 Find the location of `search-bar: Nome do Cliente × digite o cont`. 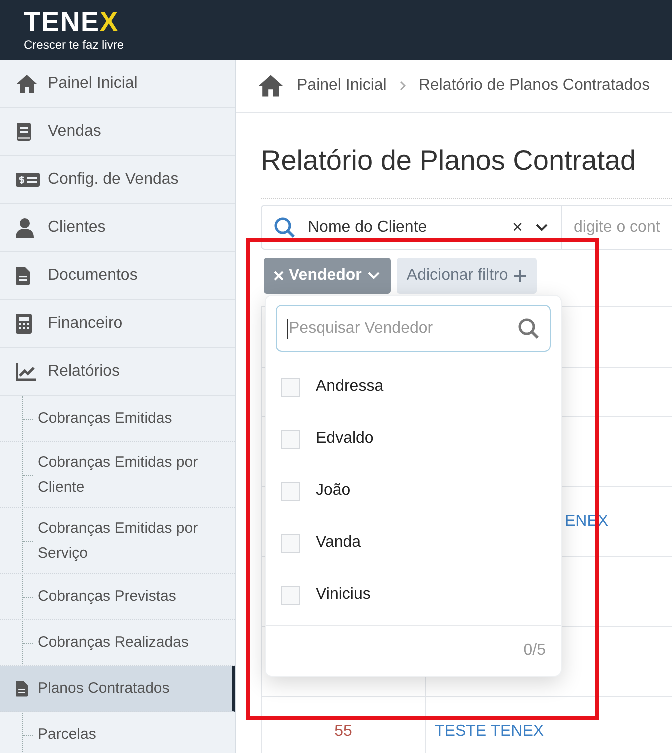

search-bar: Nome do Cliente × digite o cont is located at coordinates (466, 227).